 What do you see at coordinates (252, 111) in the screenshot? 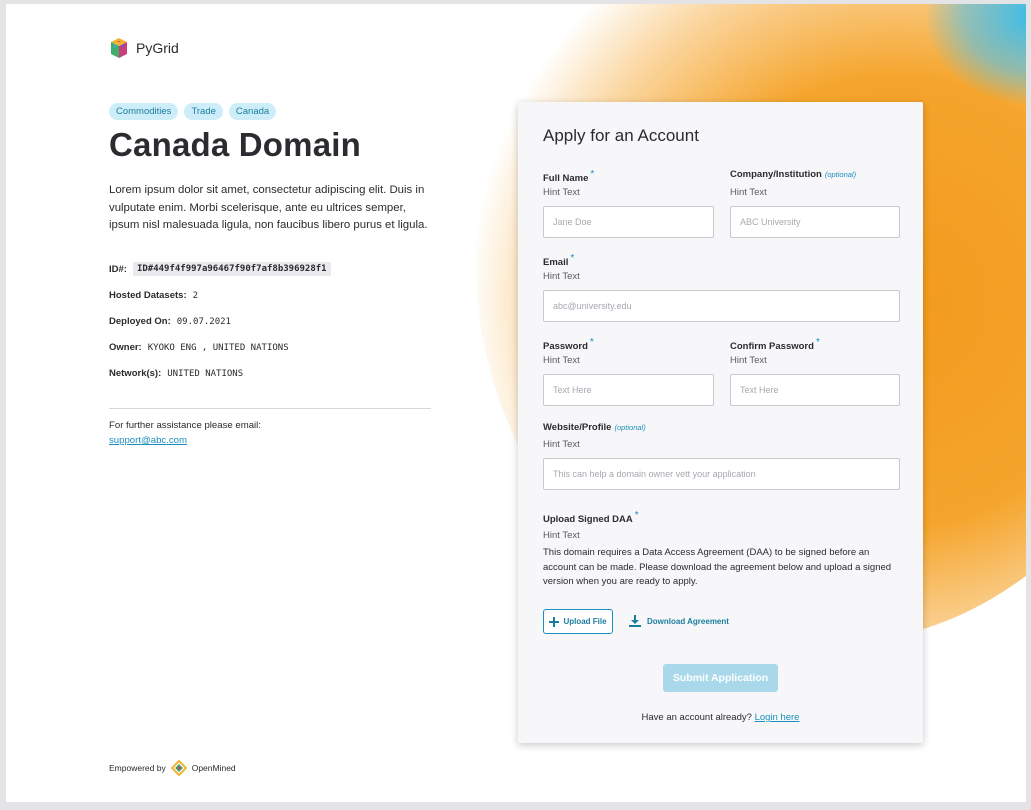
I see `tag-canada: Canada` at bounding box center [252, 111].